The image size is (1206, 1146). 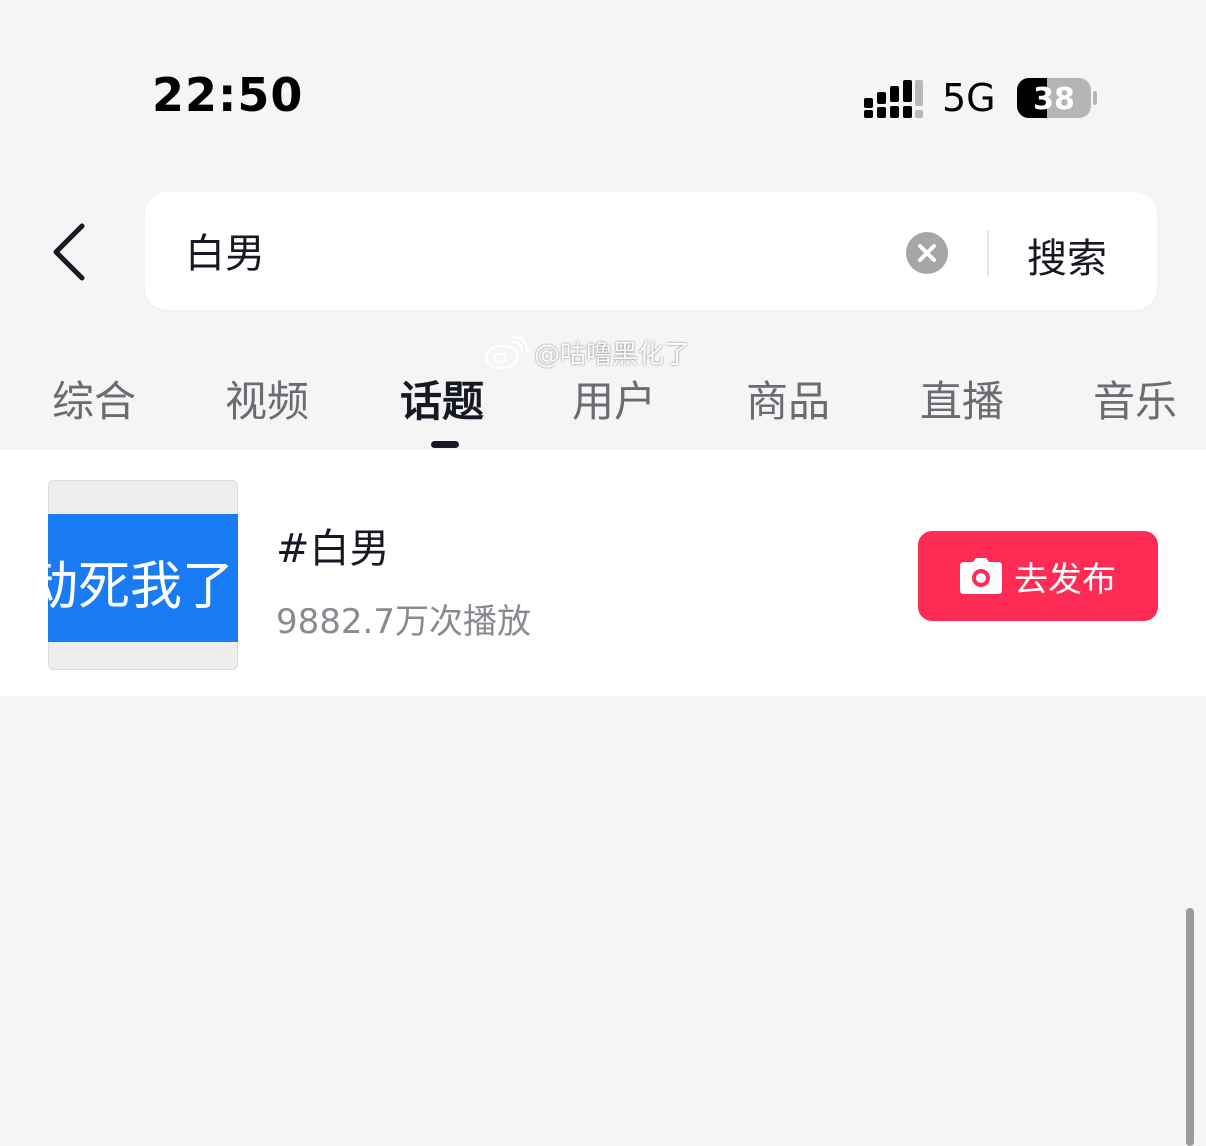 I want to click on publish-button: 去发布, so click(x=1038, y=576).